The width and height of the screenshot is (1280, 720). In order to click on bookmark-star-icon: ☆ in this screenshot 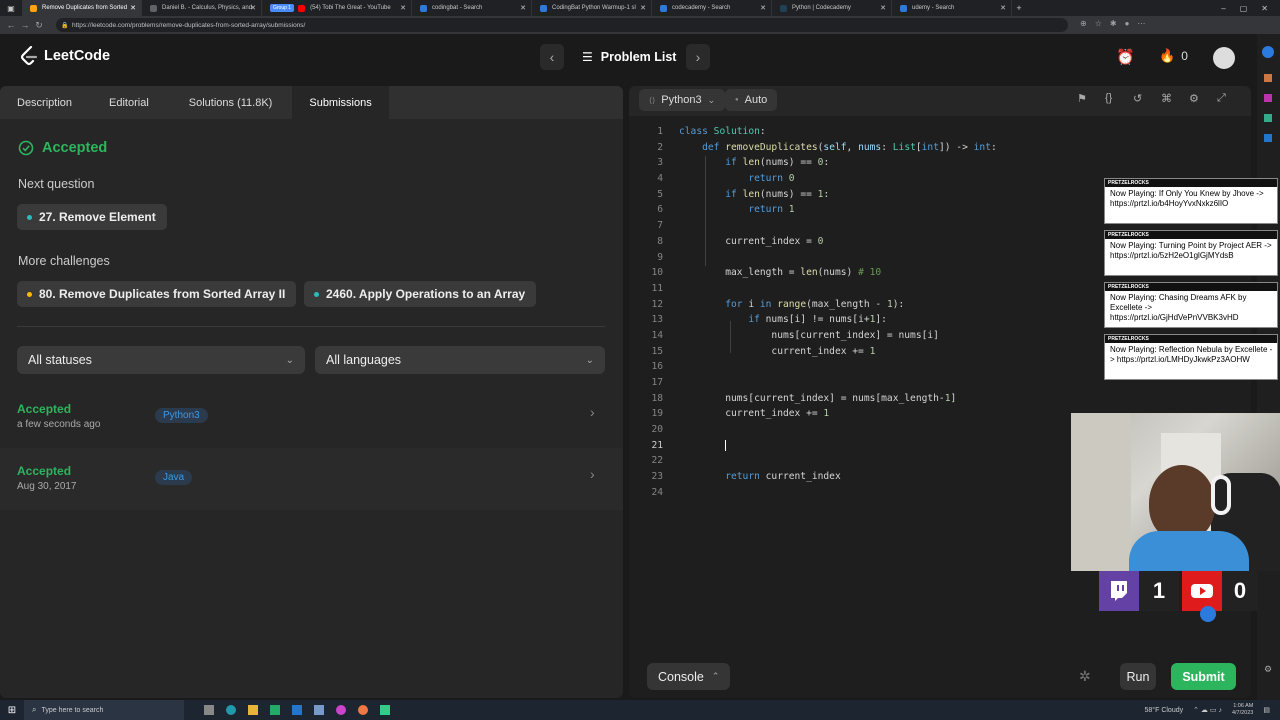, I will do `click(1098, 23)`.